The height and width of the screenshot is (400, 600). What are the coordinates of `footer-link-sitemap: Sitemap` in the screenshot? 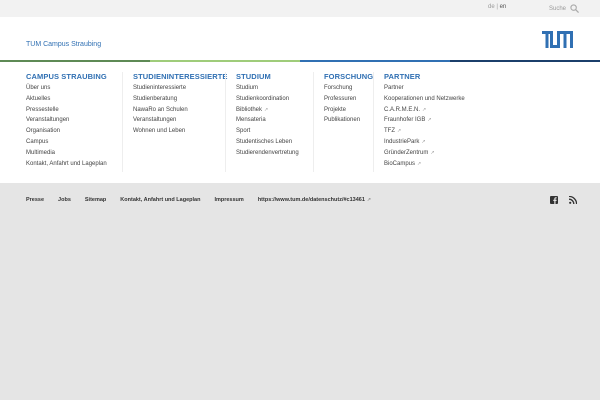 It's located at (95, 200).